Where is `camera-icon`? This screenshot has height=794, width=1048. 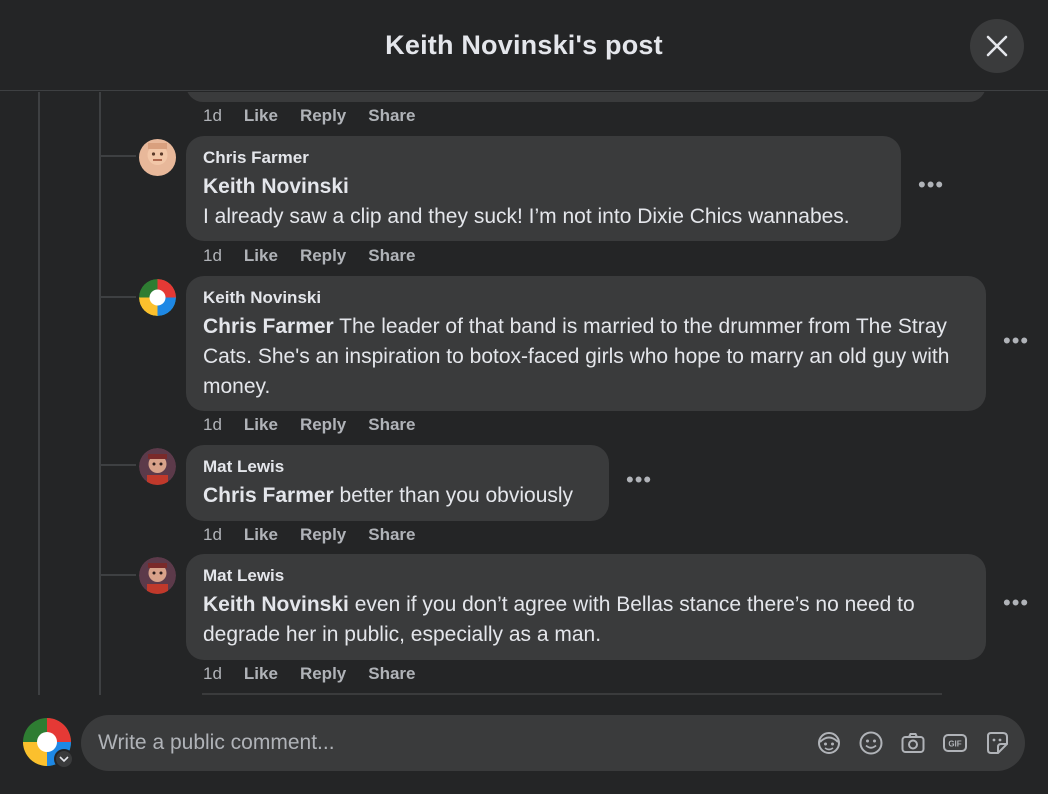 camera-icon is located at coordinates (913, 743).